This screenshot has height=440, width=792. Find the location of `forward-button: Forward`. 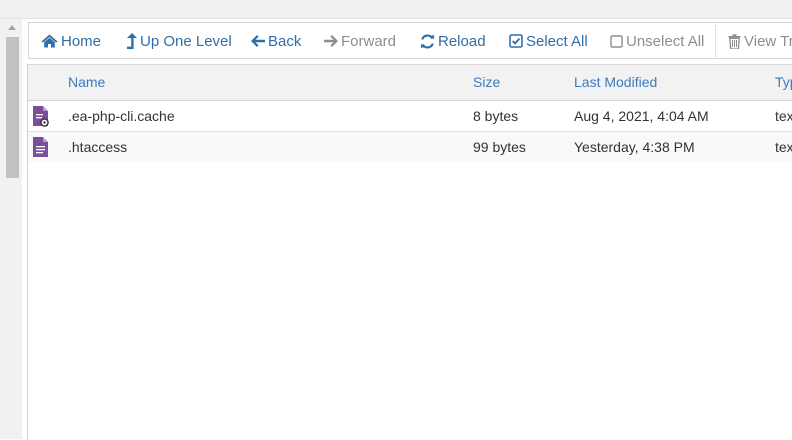

forward-button: Forward is located at coordinates (360, 41).